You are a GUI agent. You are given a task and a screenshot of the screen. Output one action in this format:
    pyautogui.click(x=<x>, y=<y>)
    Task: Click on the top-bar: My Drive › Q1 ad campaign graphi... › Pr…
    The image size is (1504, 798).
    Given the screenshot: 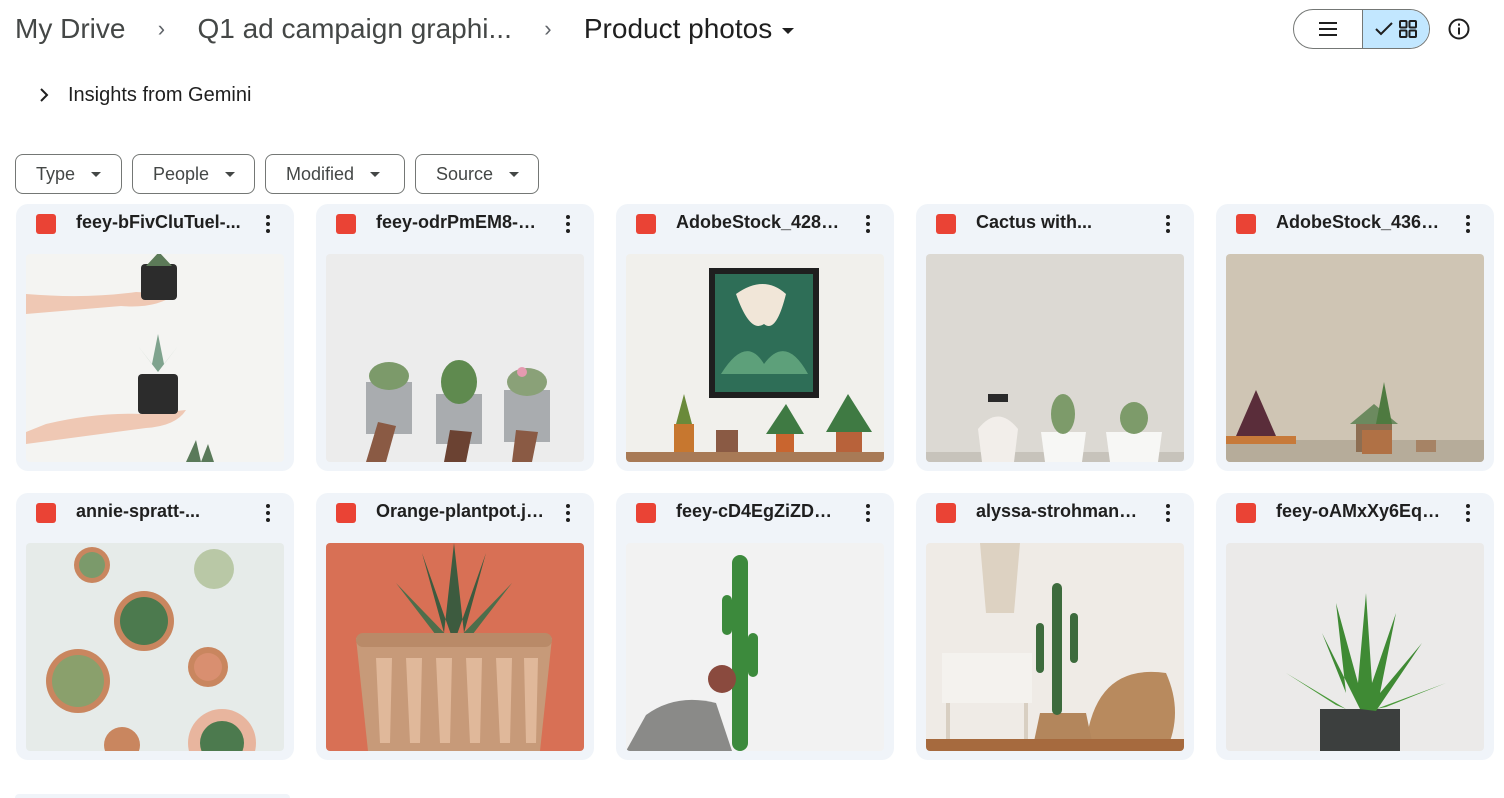 What is the action you would take?
    pyautogui.click(x=752, y=29)
    